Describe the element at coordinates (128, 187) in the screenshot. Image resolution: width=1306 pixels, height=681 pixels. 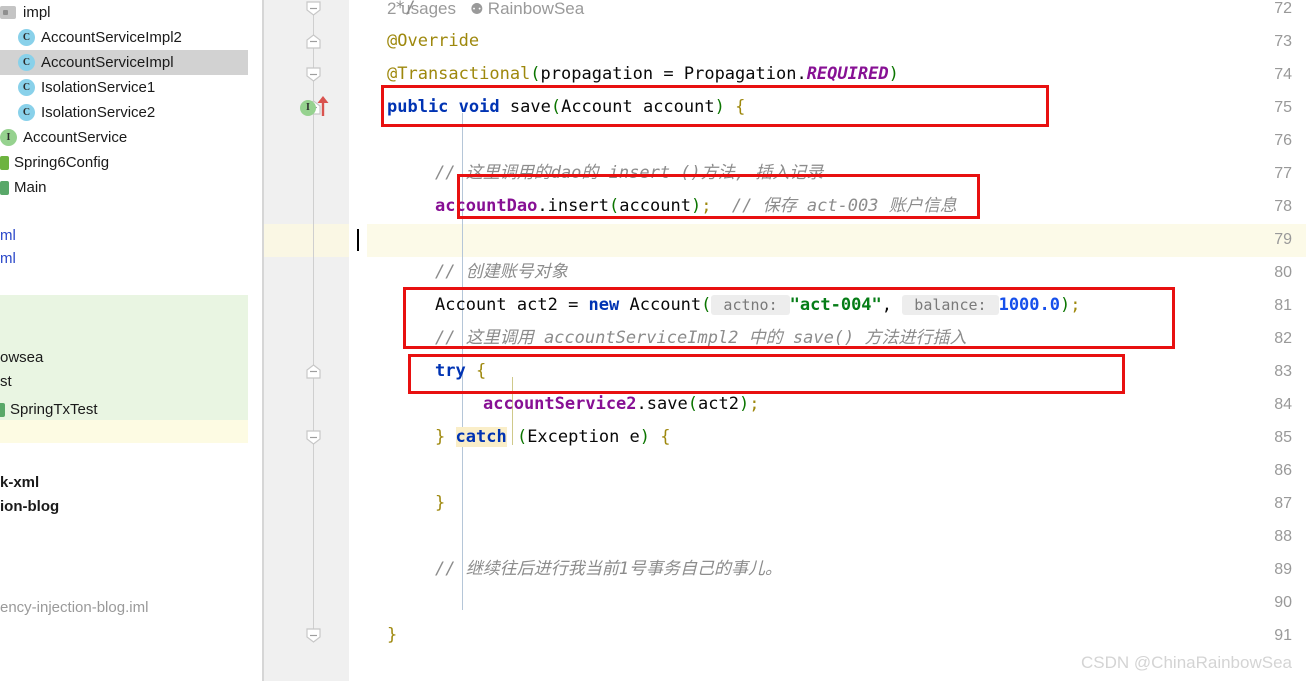
I see `tree-item-main: Main` at that location.